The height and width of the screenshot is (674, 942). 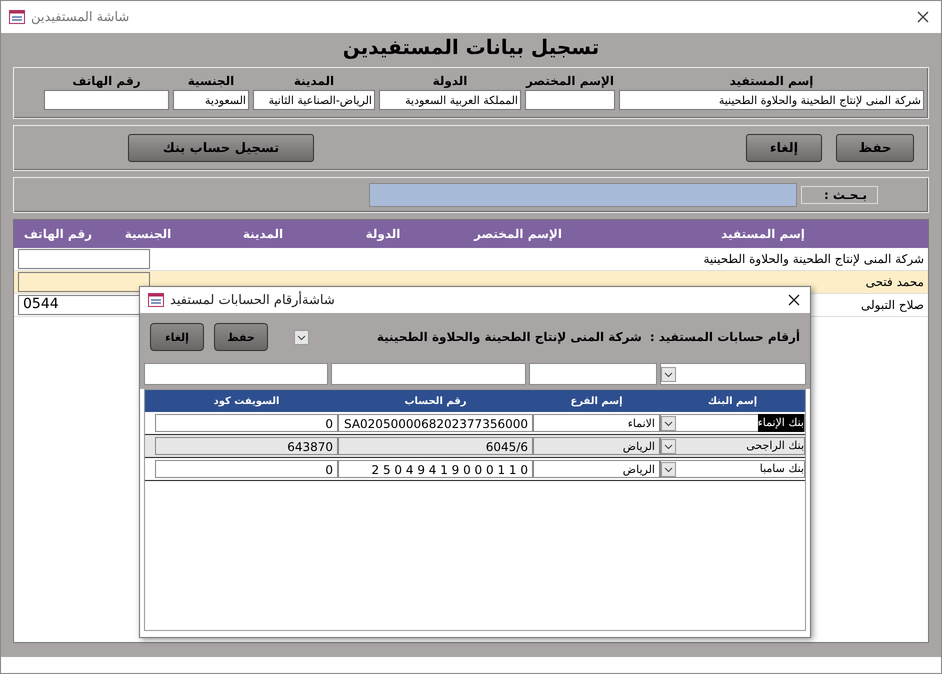 I want to click on beneficiary-name: شركة المنى لإنتاج الطحينة والحلاوة الطحينية, so click(x=509, y=337).